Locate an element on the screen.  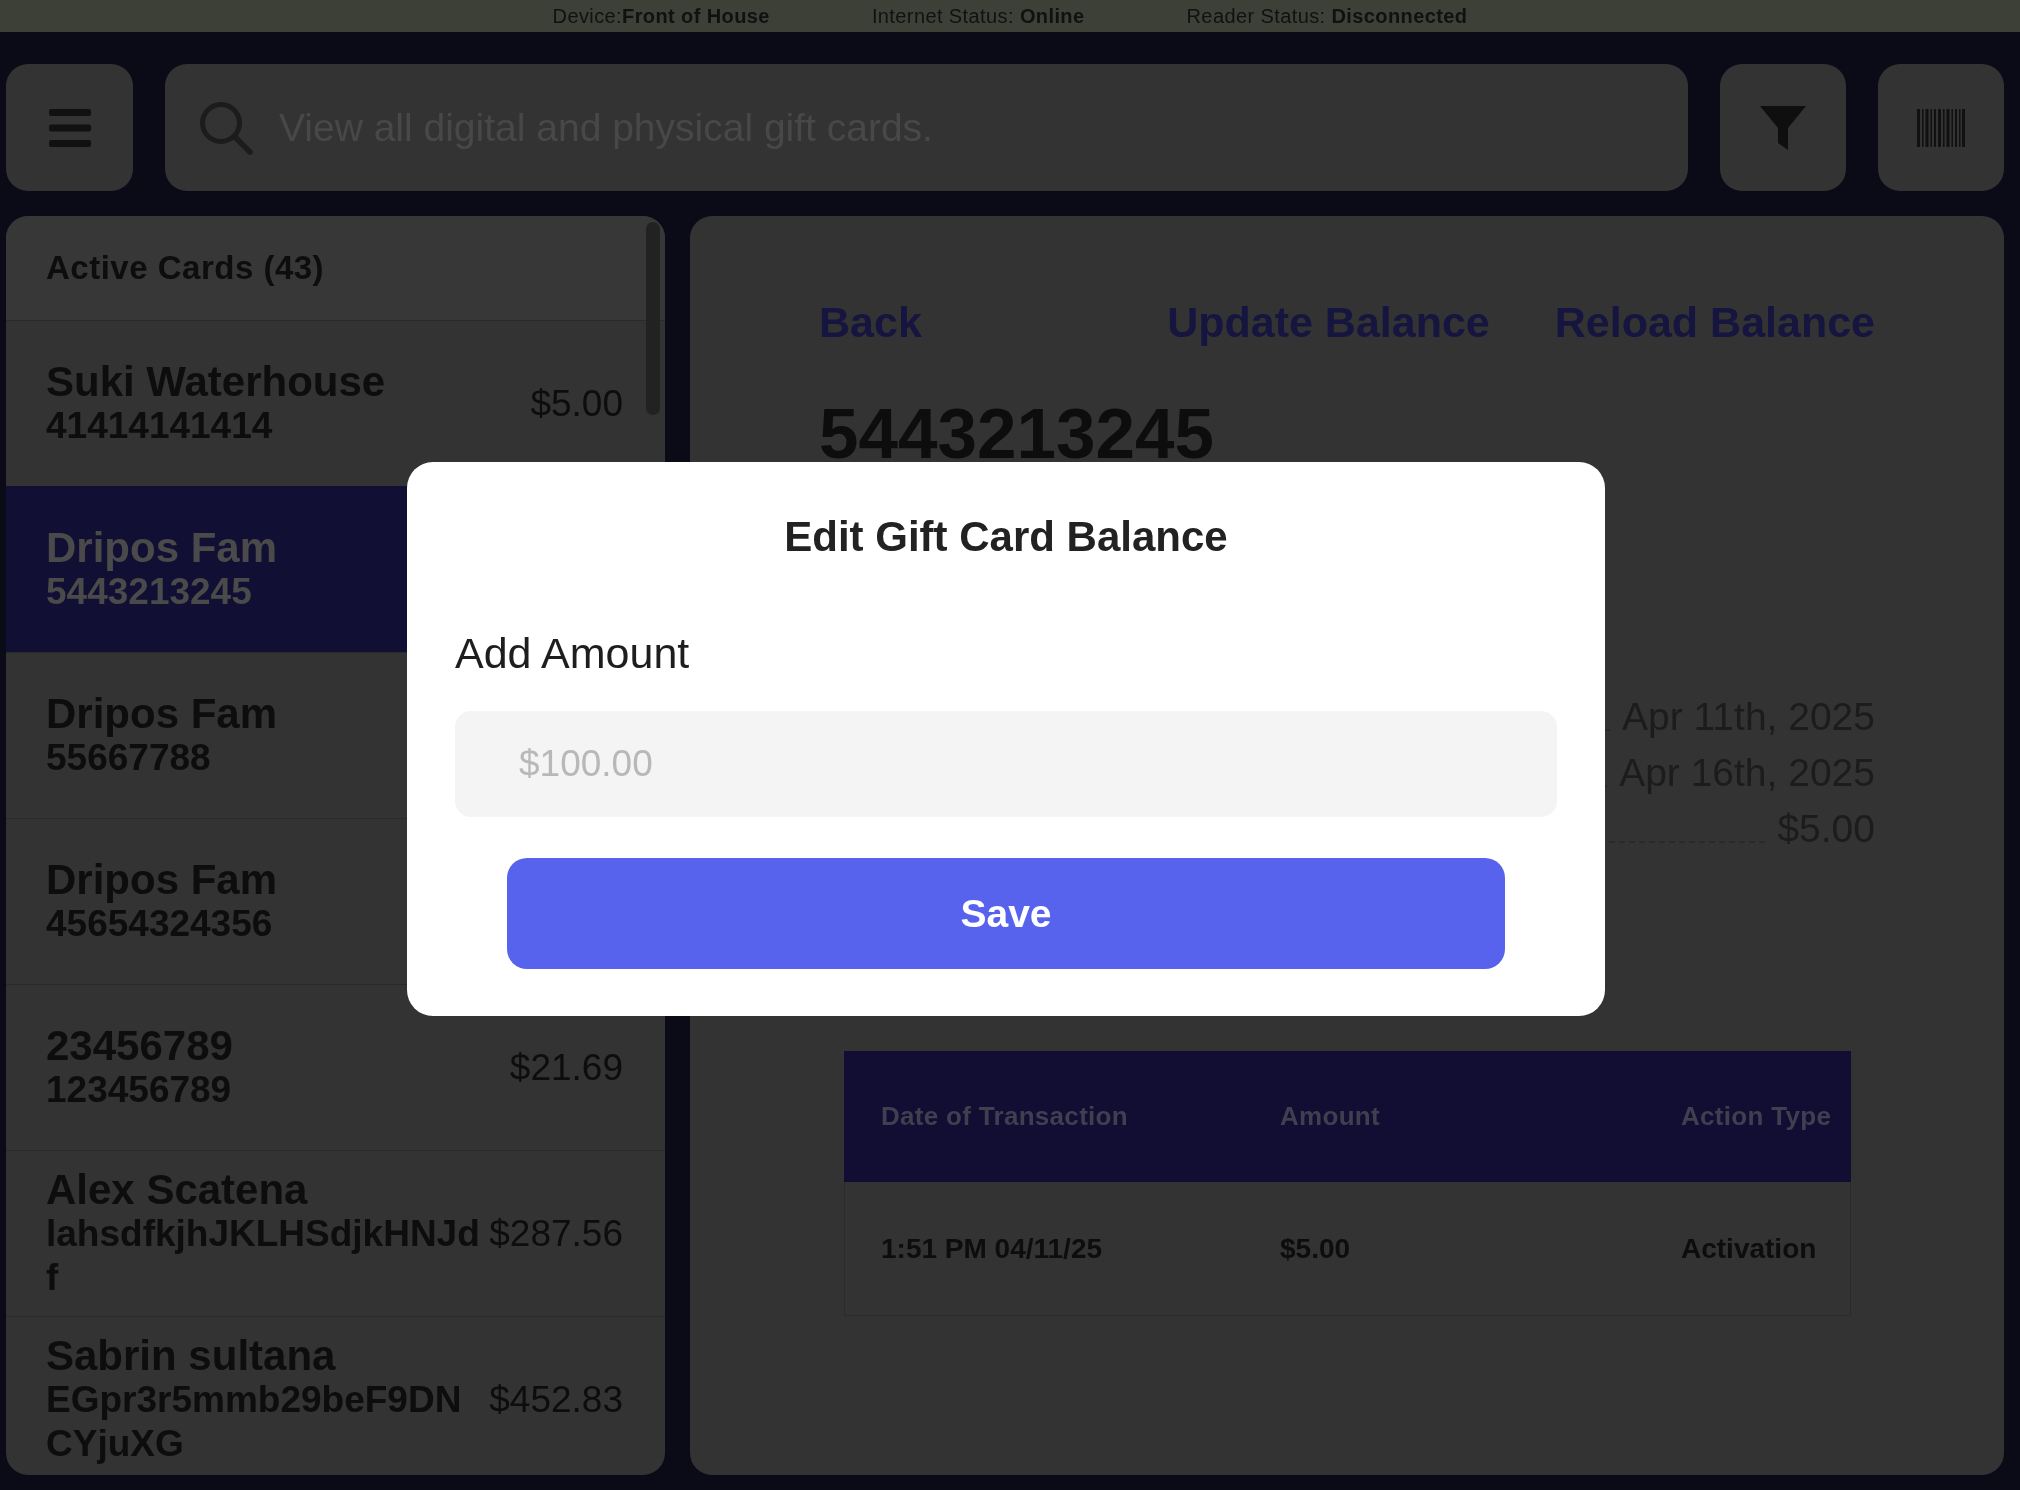
scrollbar-thumb is located at coordinates (653, 318).